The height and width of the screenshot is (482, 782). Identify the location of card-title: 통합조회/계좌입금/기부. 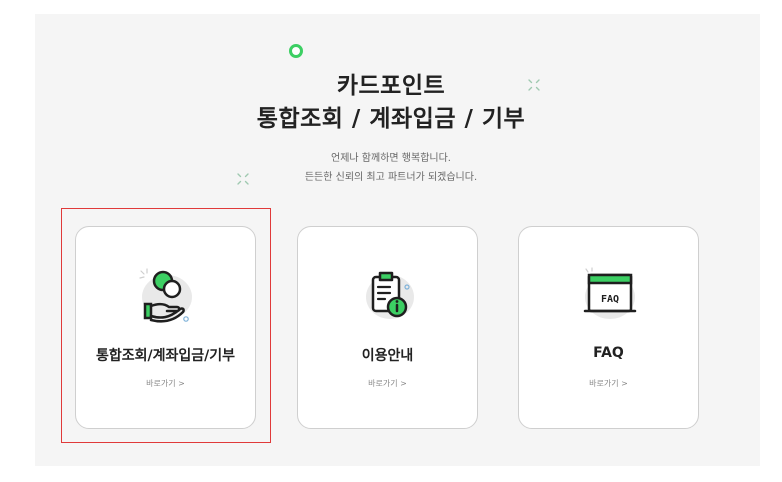
(165, 356).